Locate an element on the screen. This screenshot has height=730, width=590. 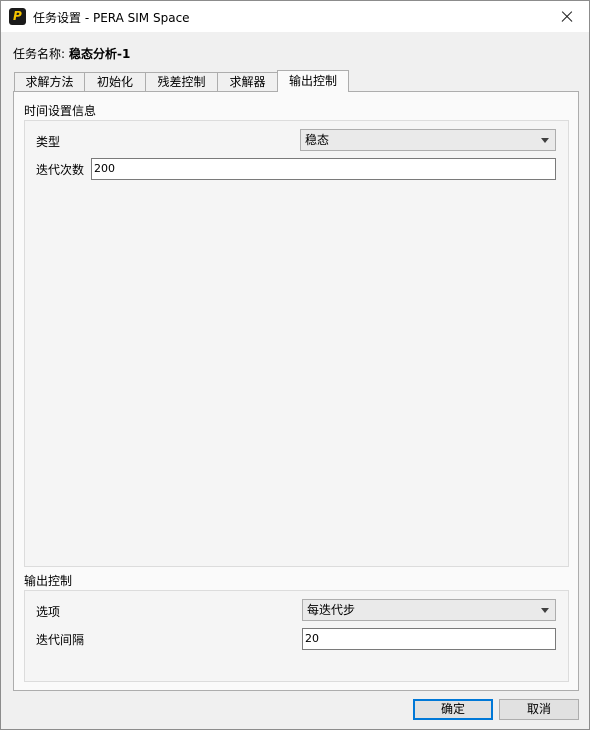
app-icon-letter: P is located at coordinates (17, 16).